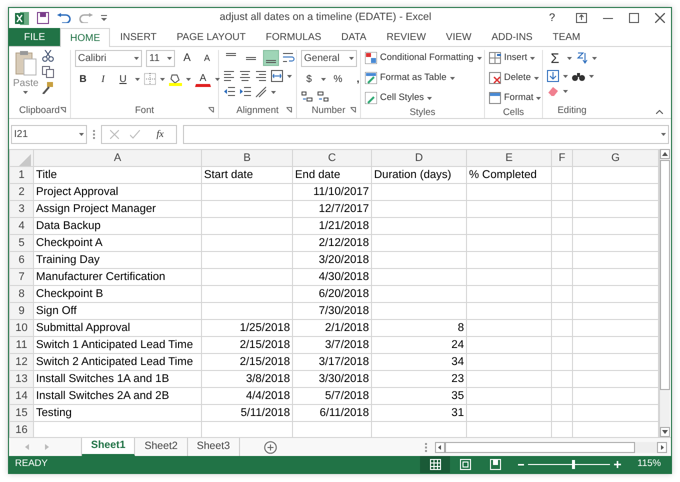 This screenshot has height=482, width=680. I want to click on ribbon-tab: PAGE LAYOUT, so click(211, 37).